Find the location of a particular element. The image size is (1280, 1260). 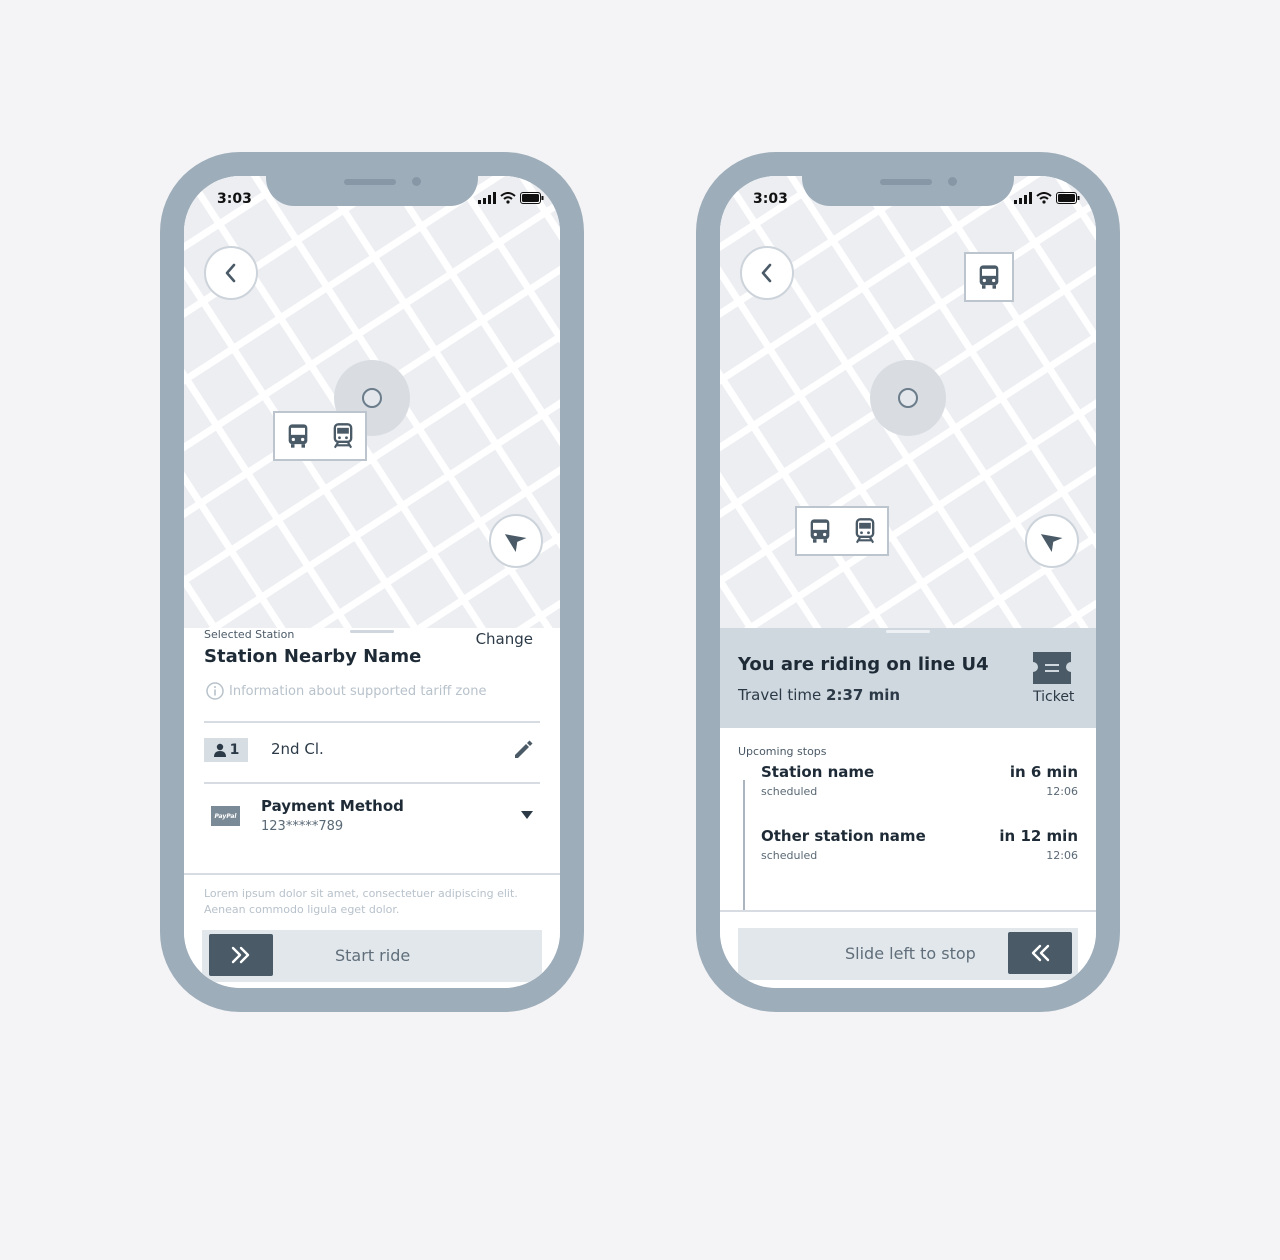

double-chevron-right-icon is located at coordinates (240, 955).